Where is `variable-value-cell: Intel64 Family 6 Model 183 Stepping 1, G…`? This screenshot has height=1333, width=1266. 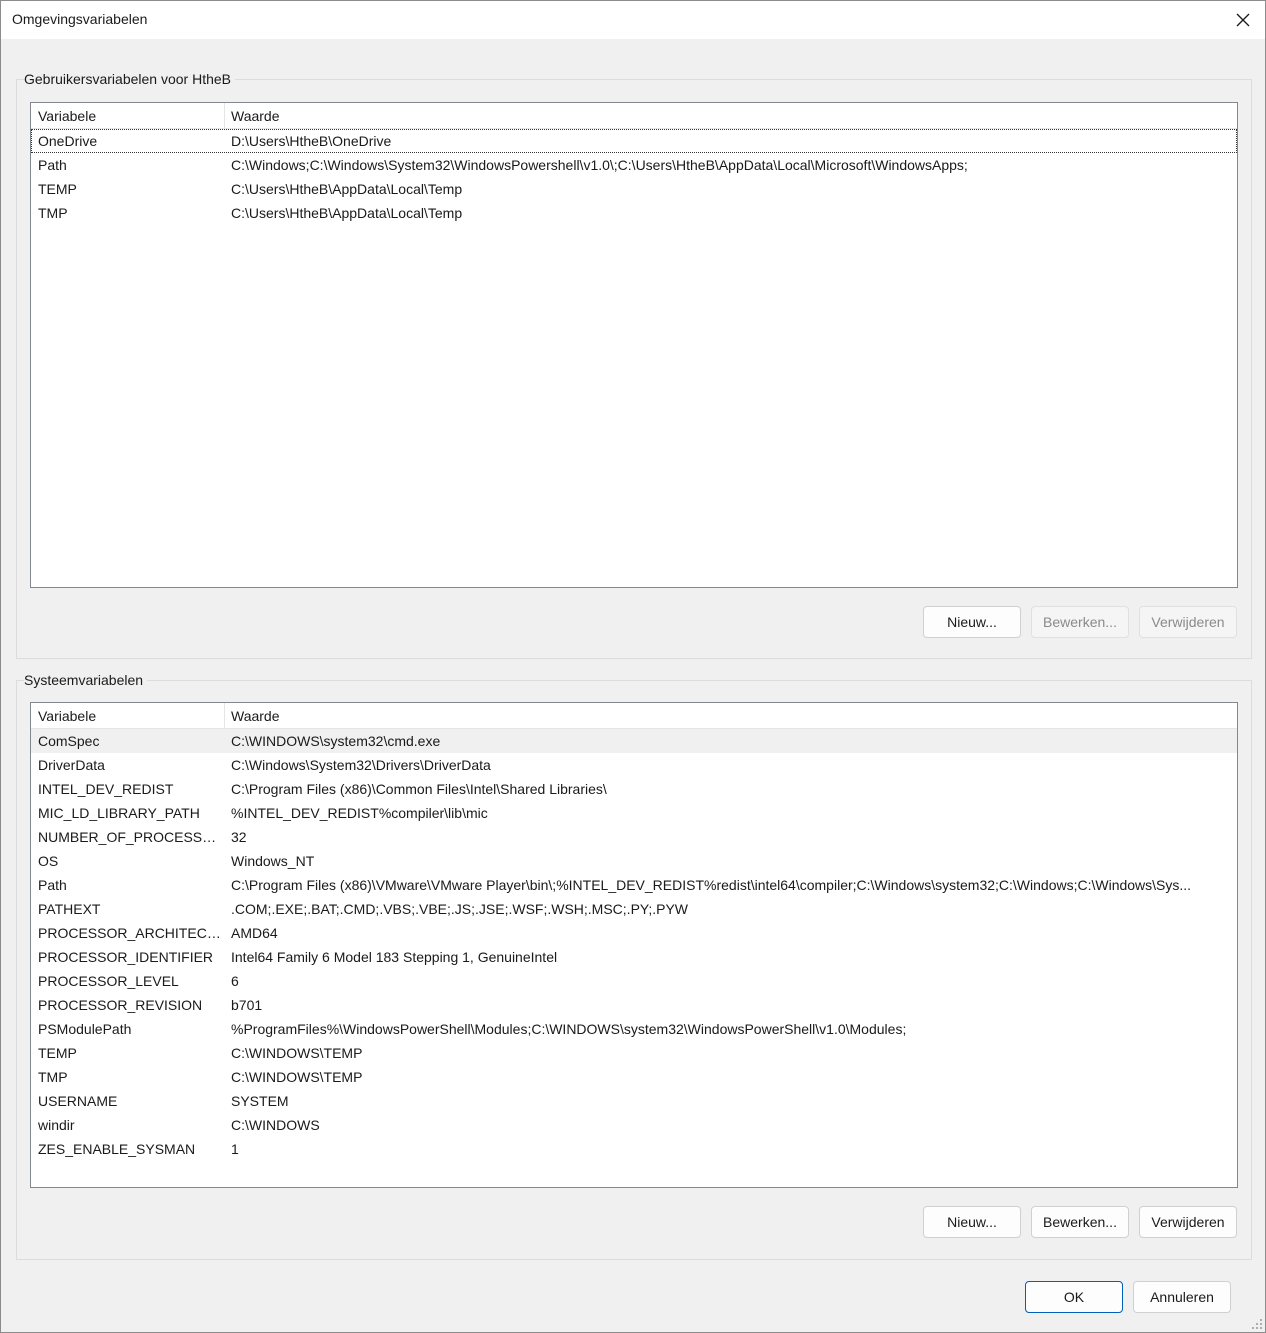
variable-value-cell: Intel64 Family 6 Model 183 Stepping 1, G… is located at coordinates (394, 957).